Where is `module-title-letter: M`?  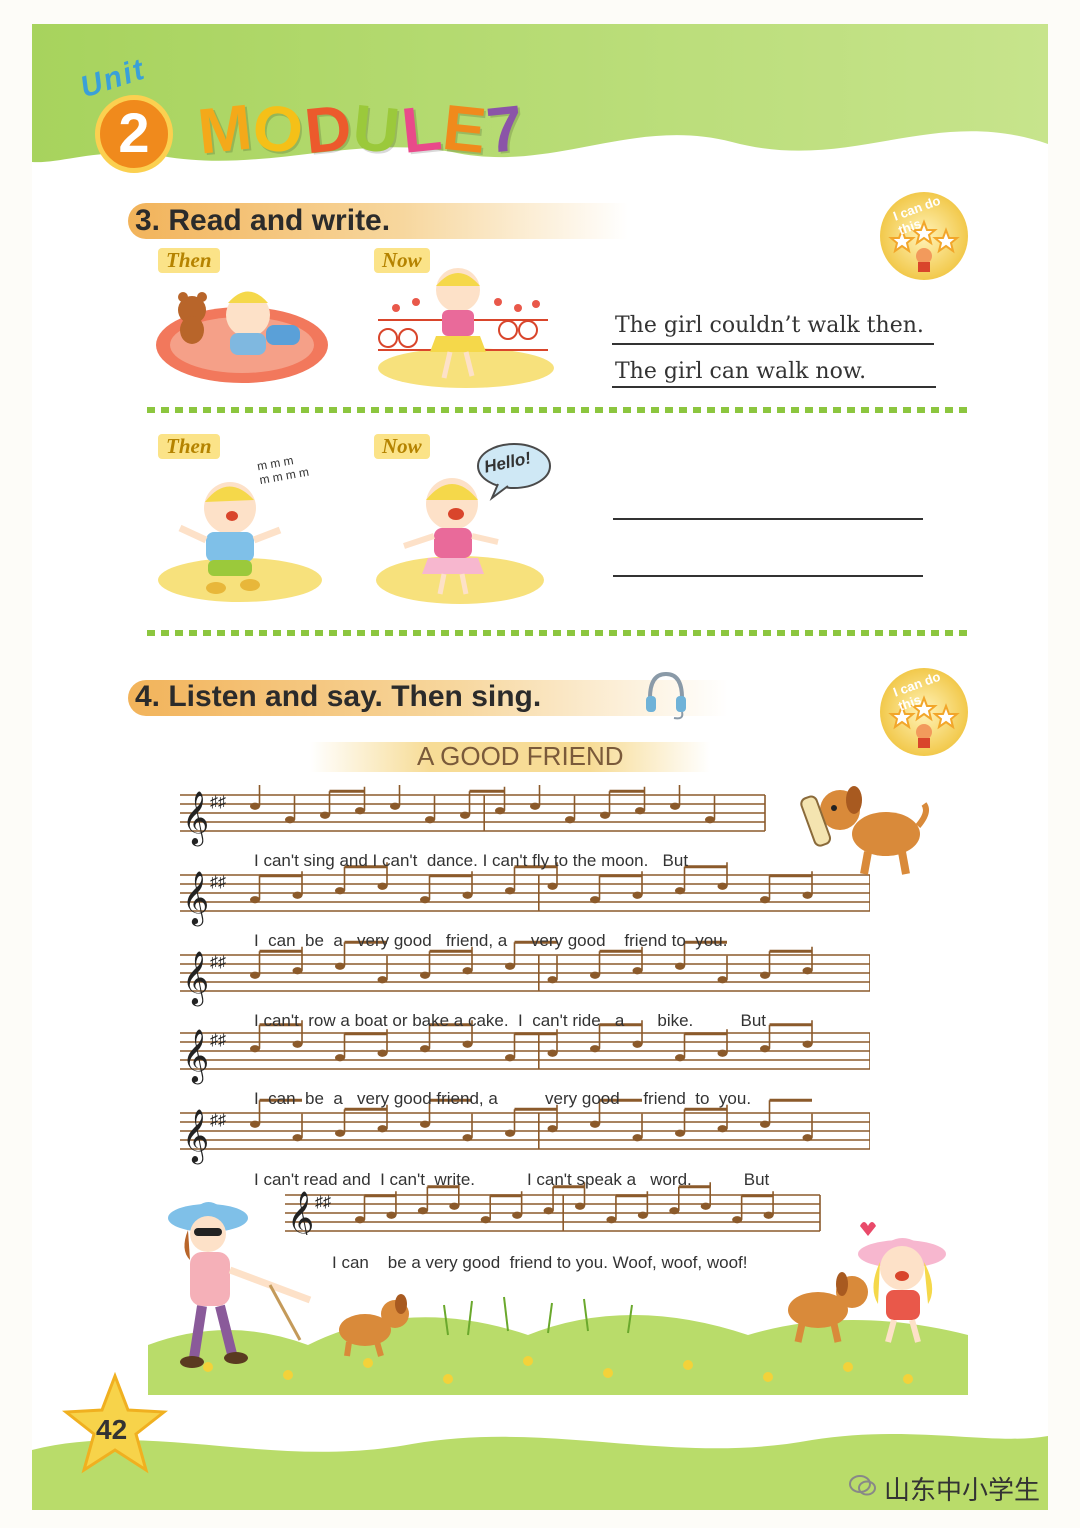
module-title-letter: M is located at coordinates (225, 129).